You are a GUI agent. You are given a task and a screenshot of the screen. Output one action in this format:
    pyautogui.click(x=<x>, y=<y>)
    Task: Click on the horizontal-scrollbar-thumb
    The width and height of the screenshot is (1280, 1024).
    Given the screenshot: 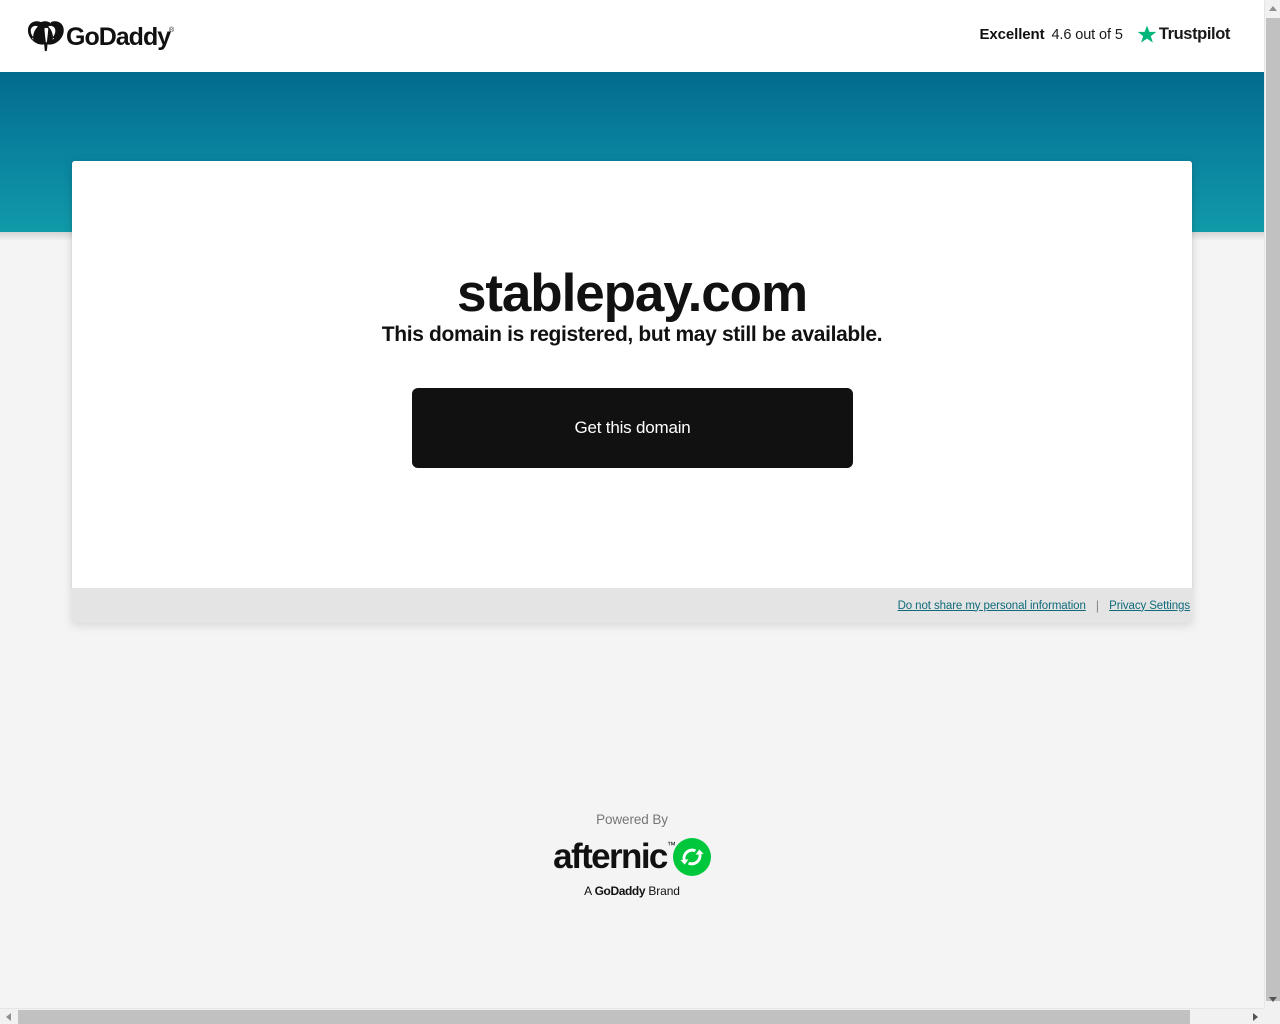 What is the action you would take?
    pyautogui.click(x=604, y=1017)
    